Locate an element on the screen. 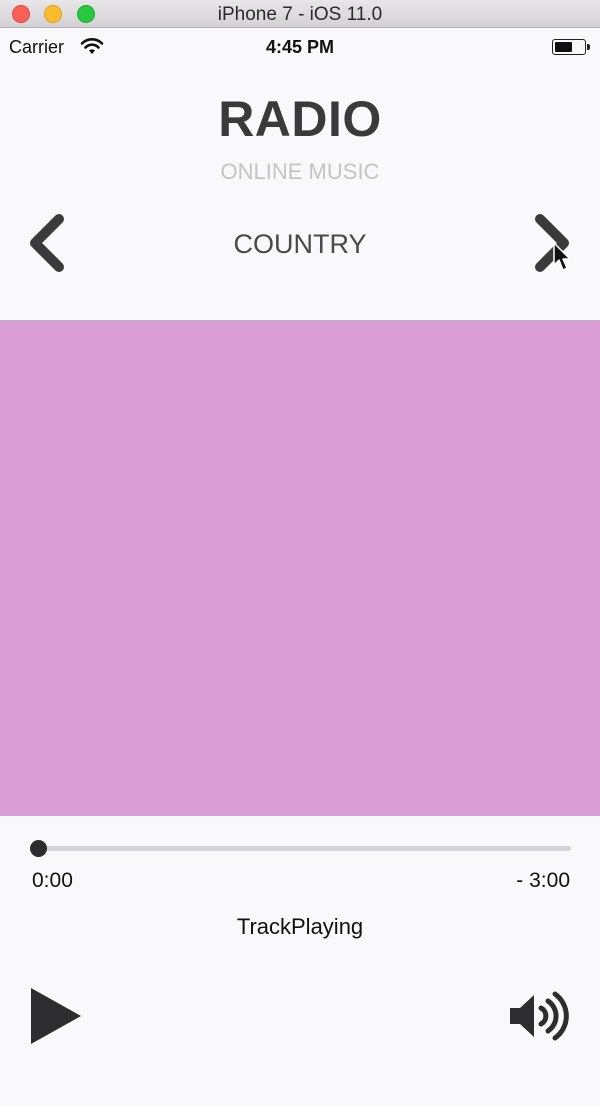 This screenshot has height=1106, width=600. next-genre-button is located at coordinates (553, 243).